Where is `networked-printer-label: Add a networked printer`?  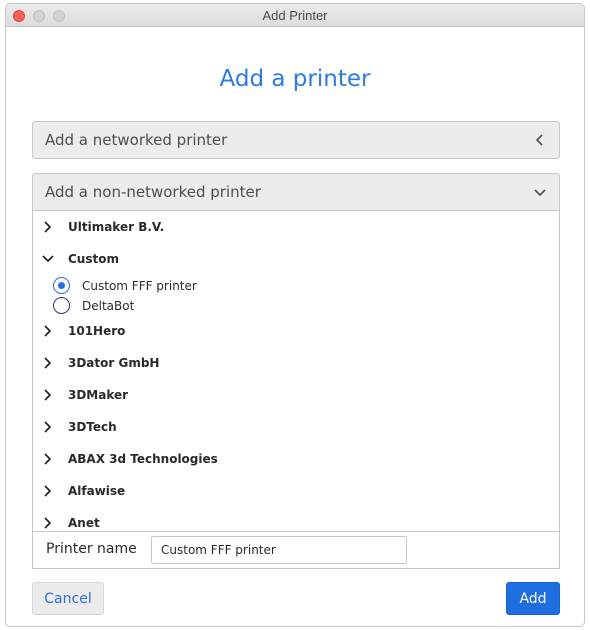 networked-printer-label: Add a networked printer is located at coordinates (136, 140).